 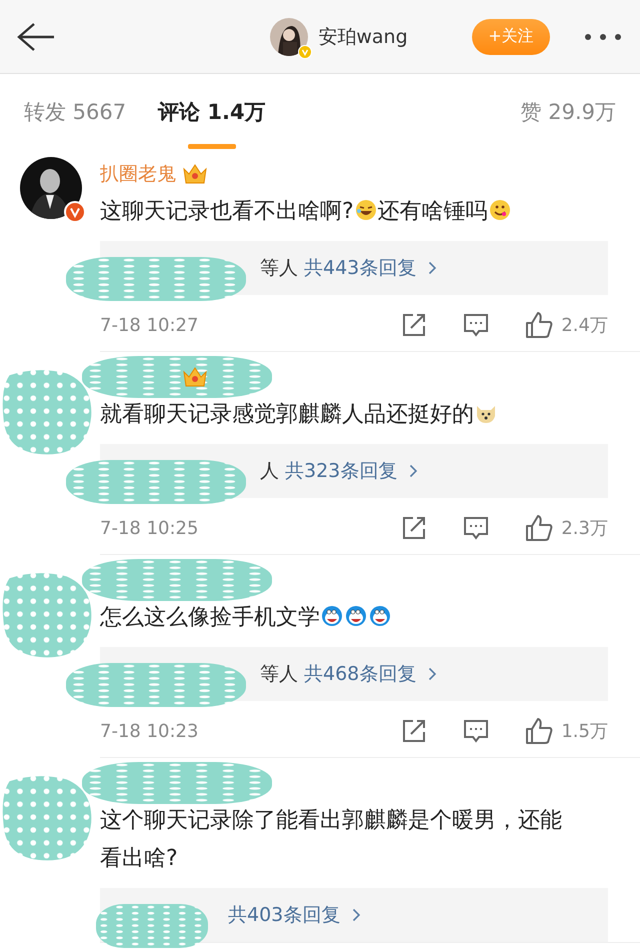 What do you see at coordinates (360, 268) in the screenshot?
I see `reply-count-link: 共443条回复` at bounding box center [360, 268].